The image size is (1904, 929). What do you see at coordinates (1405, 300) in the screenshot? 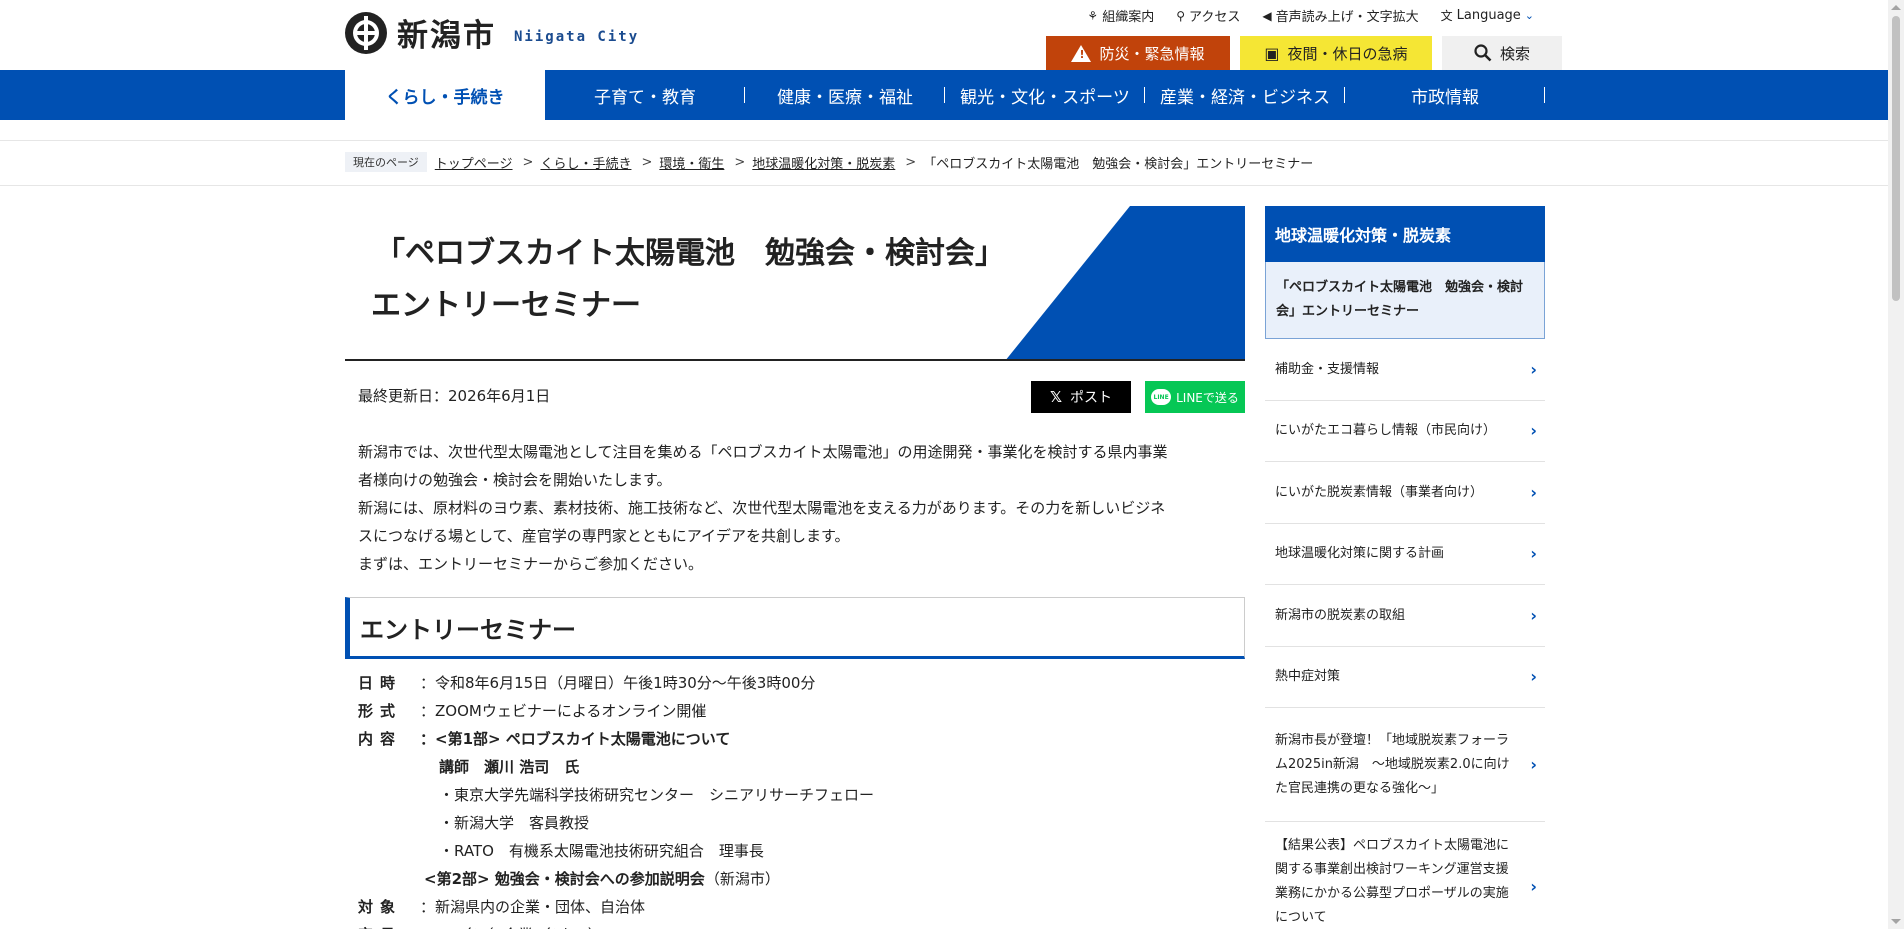
I see `sidebar-current-item: 「ペロブスカイト太陽電池 勉強会・検討会」エントリーセミナー` at bounding box center [1405, 300].